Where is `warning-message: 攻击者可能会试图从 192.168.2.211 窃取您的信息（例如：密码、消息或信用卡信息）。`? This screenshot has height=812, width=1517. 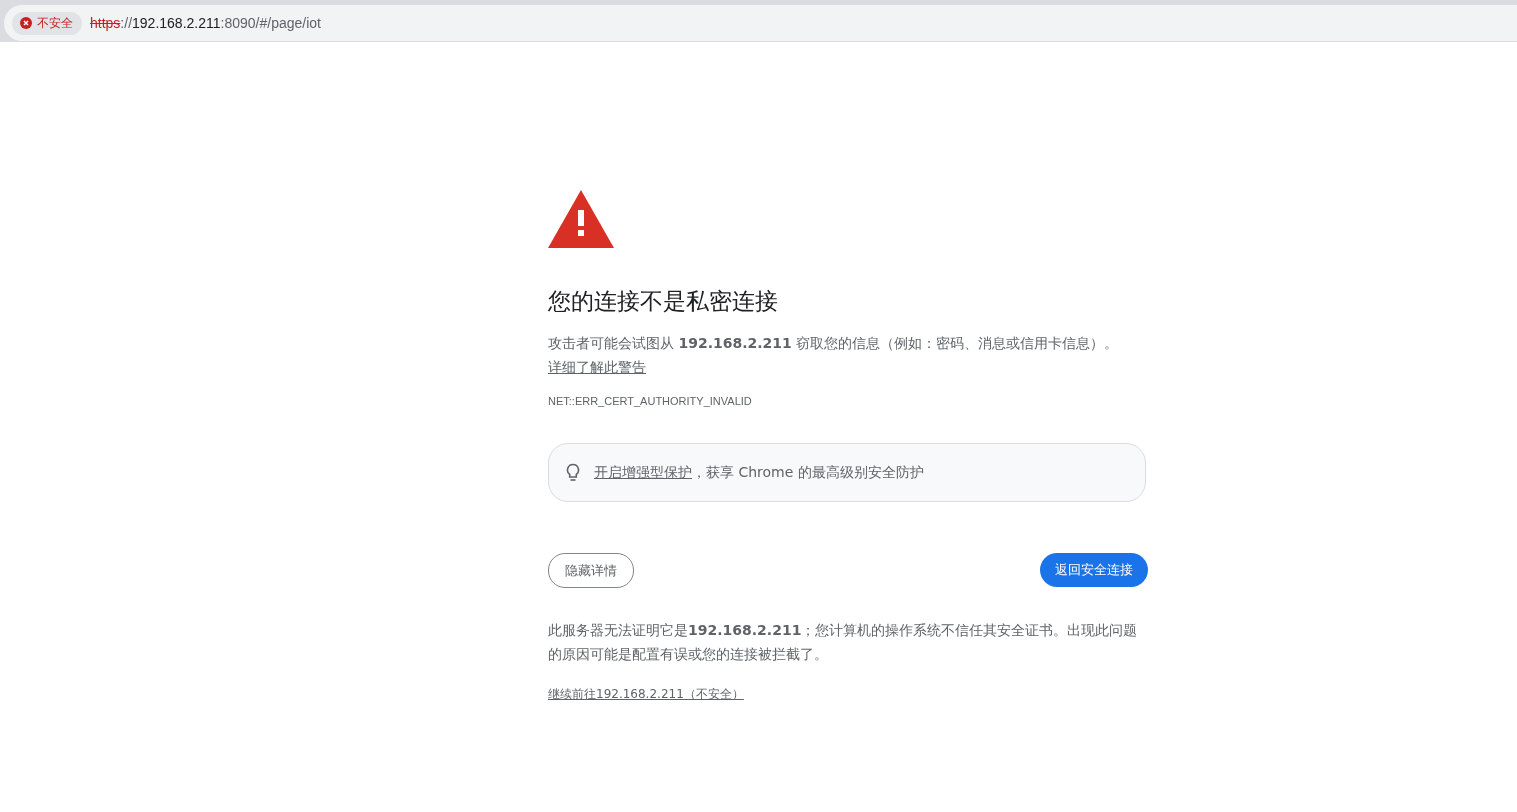 warning-message: 攻击者可能会试图从 192.168.2.211 窃取您的信息（例如：密码、消息或信用卡信息）。 is located at coordinates (833, 343).